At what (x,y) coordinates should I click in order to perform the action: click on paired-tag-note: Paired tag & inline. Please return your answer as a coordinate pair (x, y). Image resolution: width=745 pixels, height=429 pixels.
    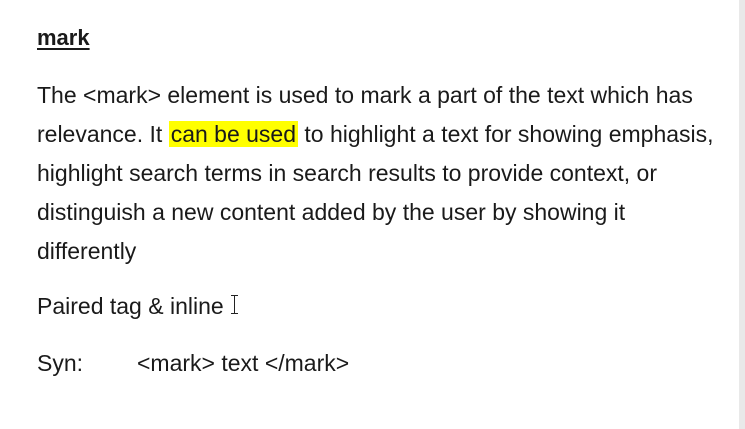
    Looking at the image, I should click on (138, 306).